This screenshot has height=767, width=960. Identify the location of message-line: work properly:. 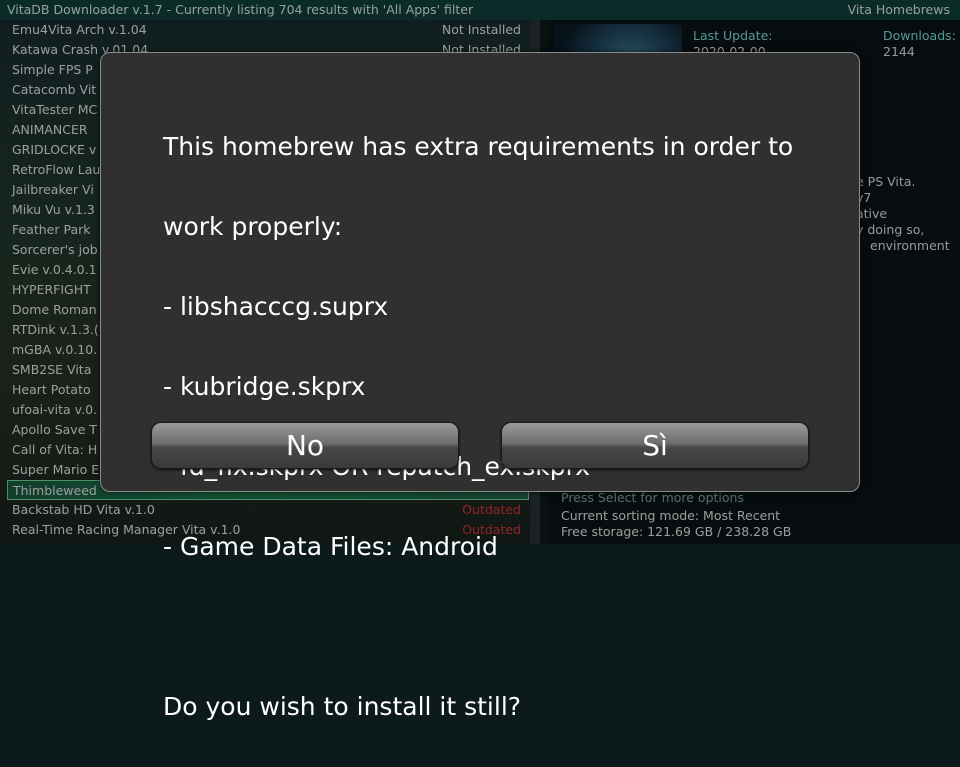
(253, 226).